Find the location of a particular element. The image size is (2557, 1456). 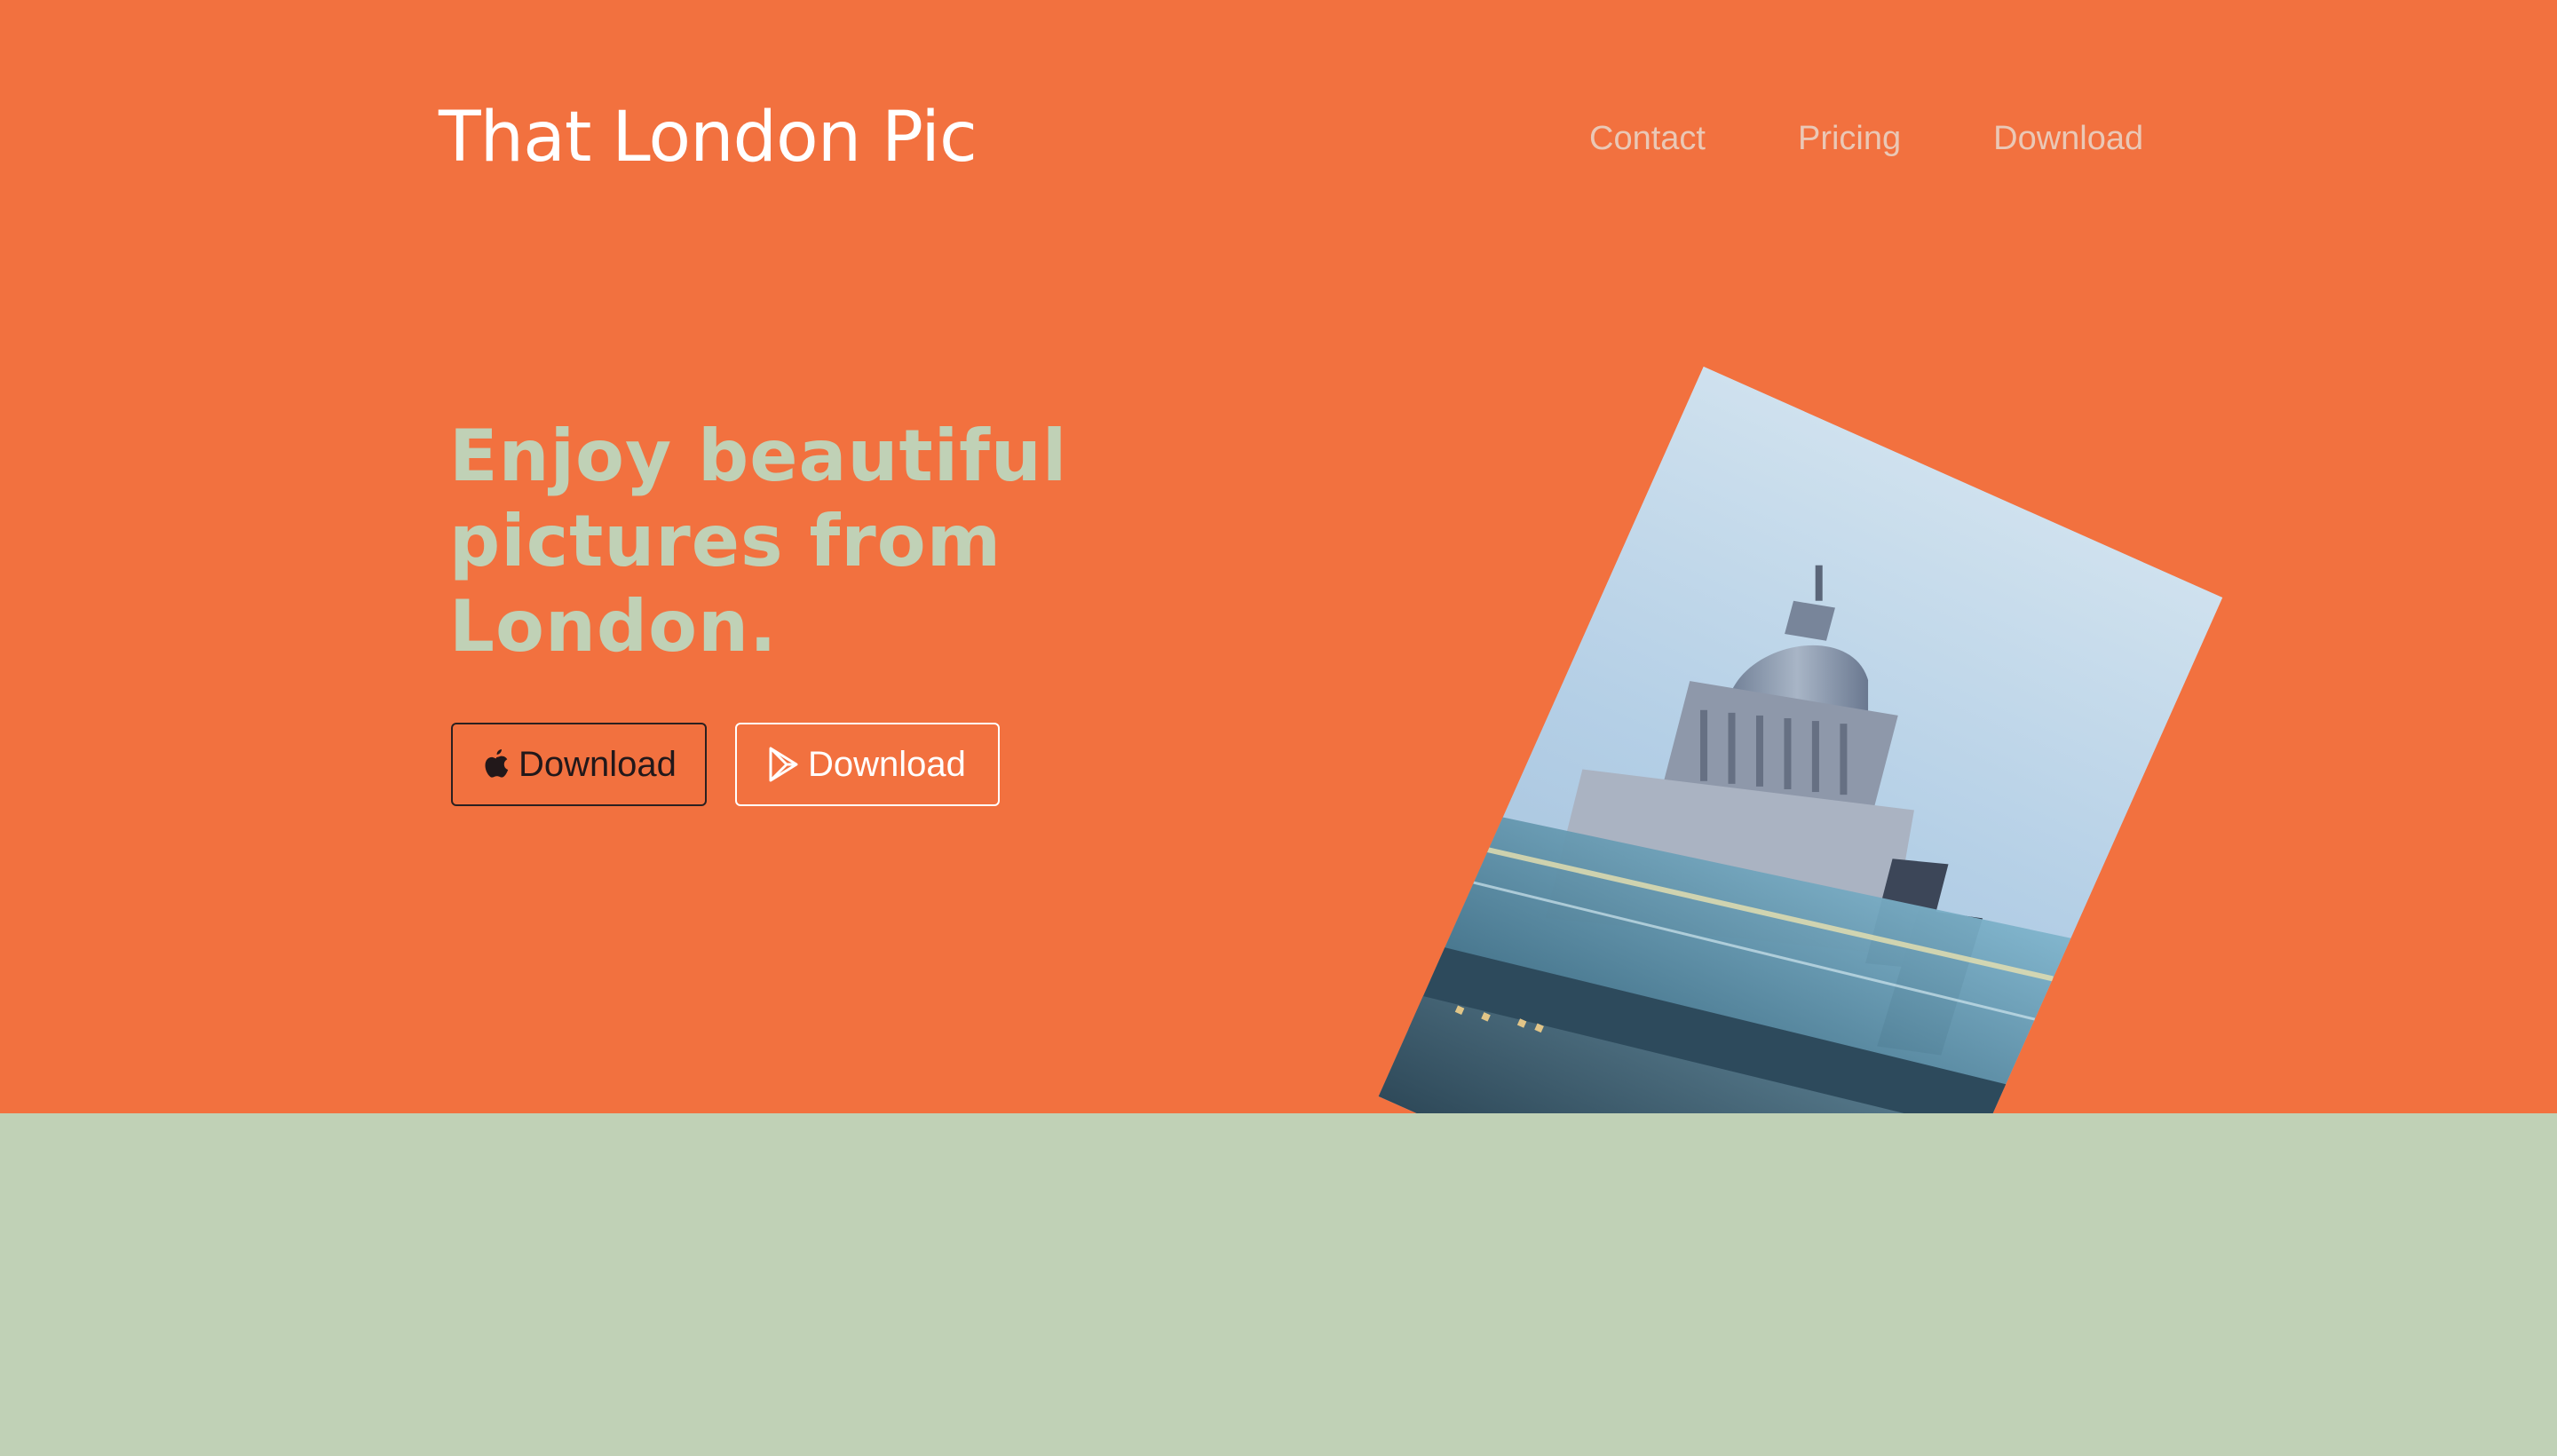

headline-line-1: Enjoy beautiful is located at coordinates (758, 456).